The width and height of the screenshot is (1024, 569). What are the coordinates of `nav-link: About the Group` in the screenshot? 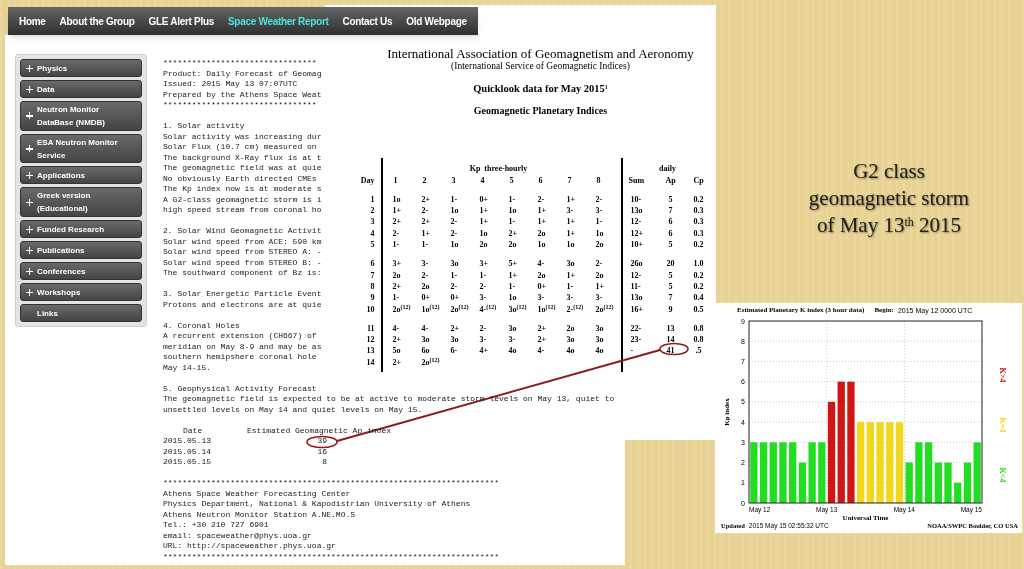 It's located at (97, 21).